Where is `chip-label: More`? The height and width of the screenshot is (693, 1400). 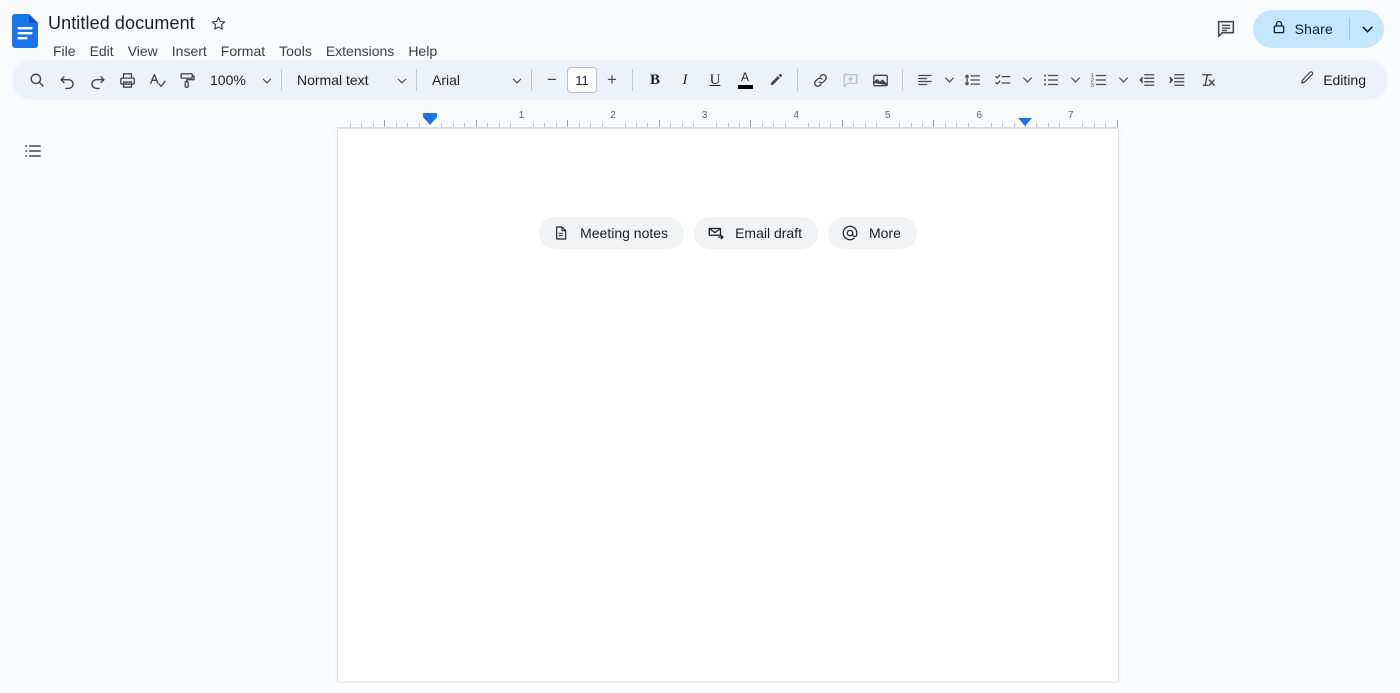
chip-label: More is located at coordinates (884, 233).